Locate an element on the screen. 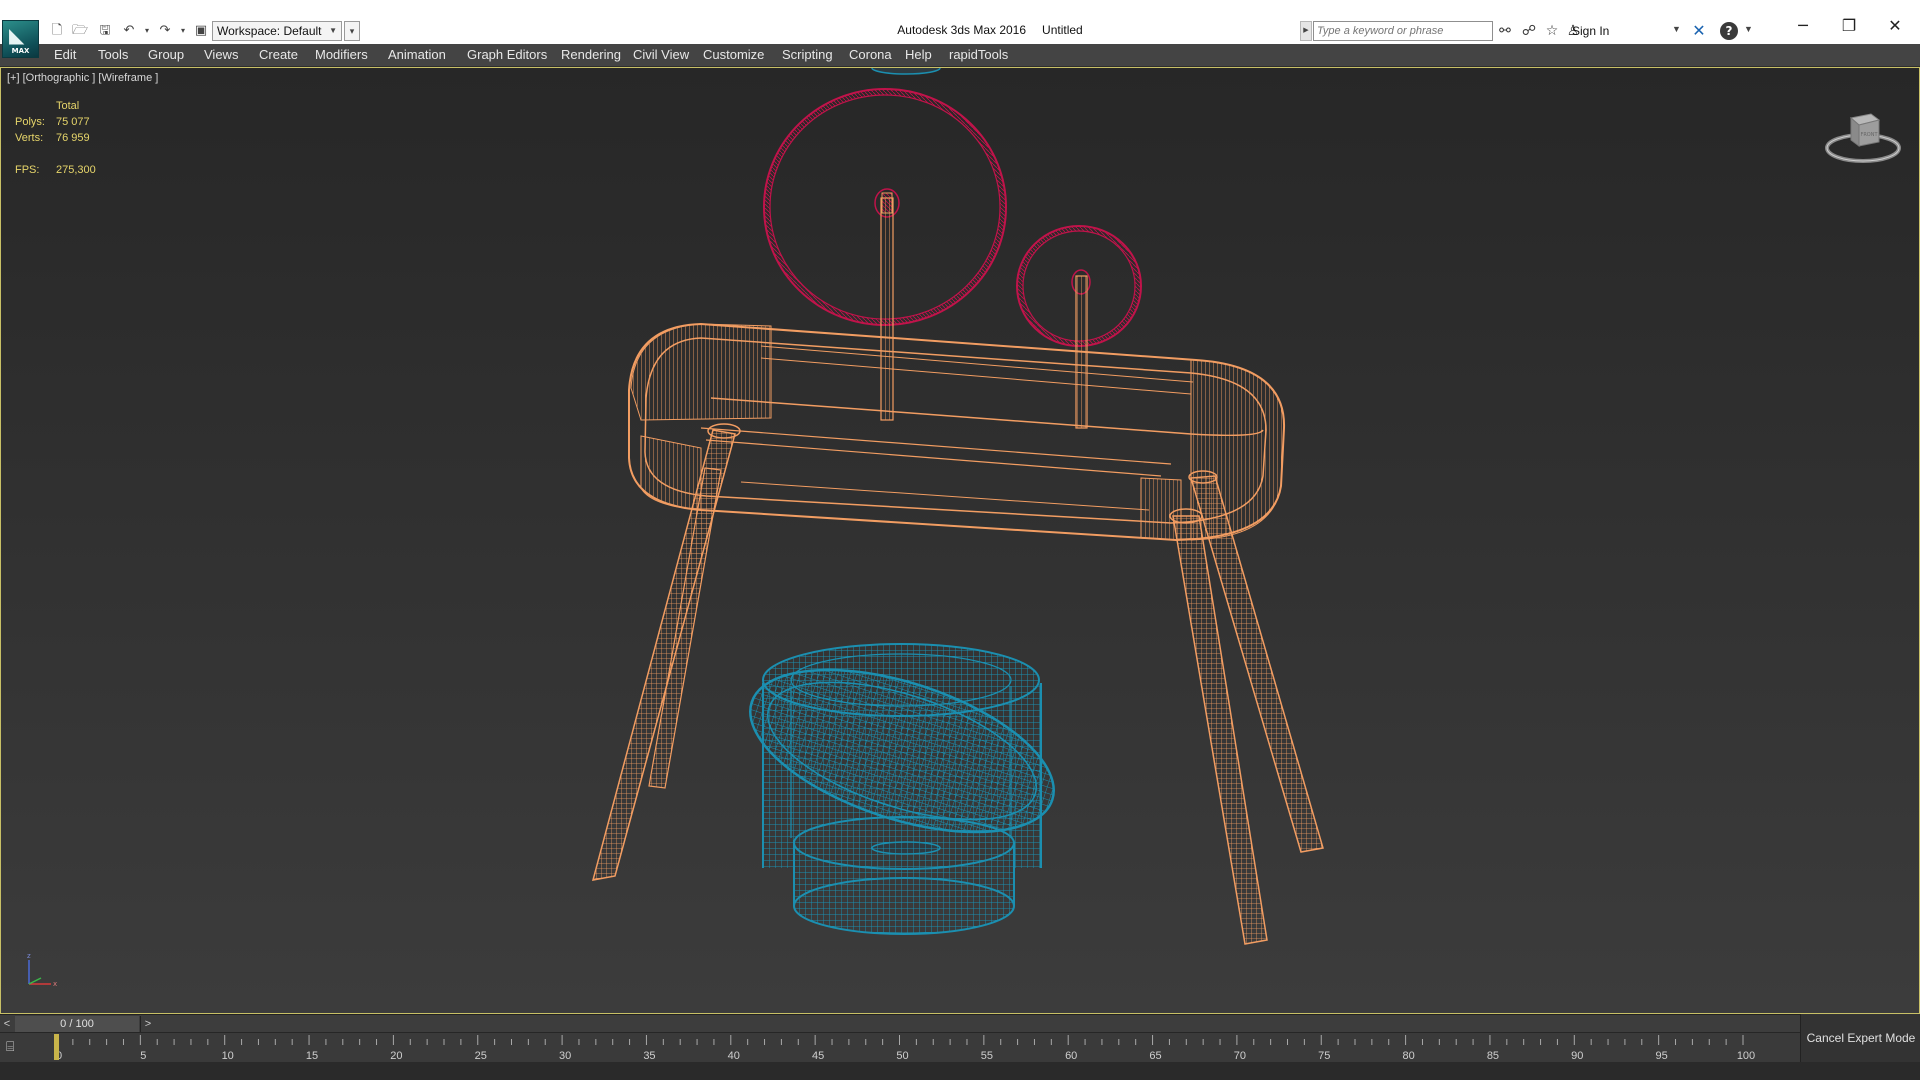 The height and width of the screenshot is (1080, 1920). sign-in-link: Sign In is located at coordinates (1590, 31).